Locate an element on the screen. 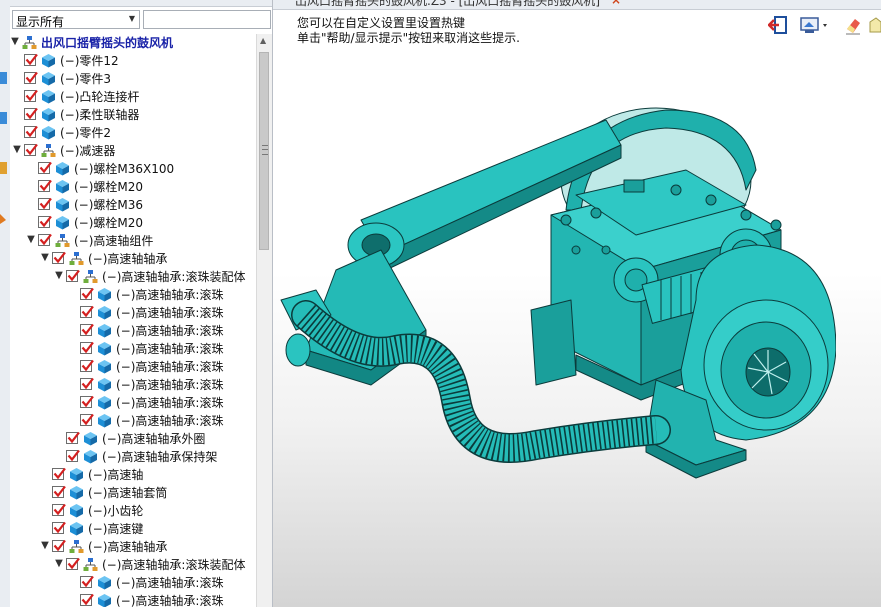  tree-node-label: (−)零件12 is located at coordinates (89, 61).